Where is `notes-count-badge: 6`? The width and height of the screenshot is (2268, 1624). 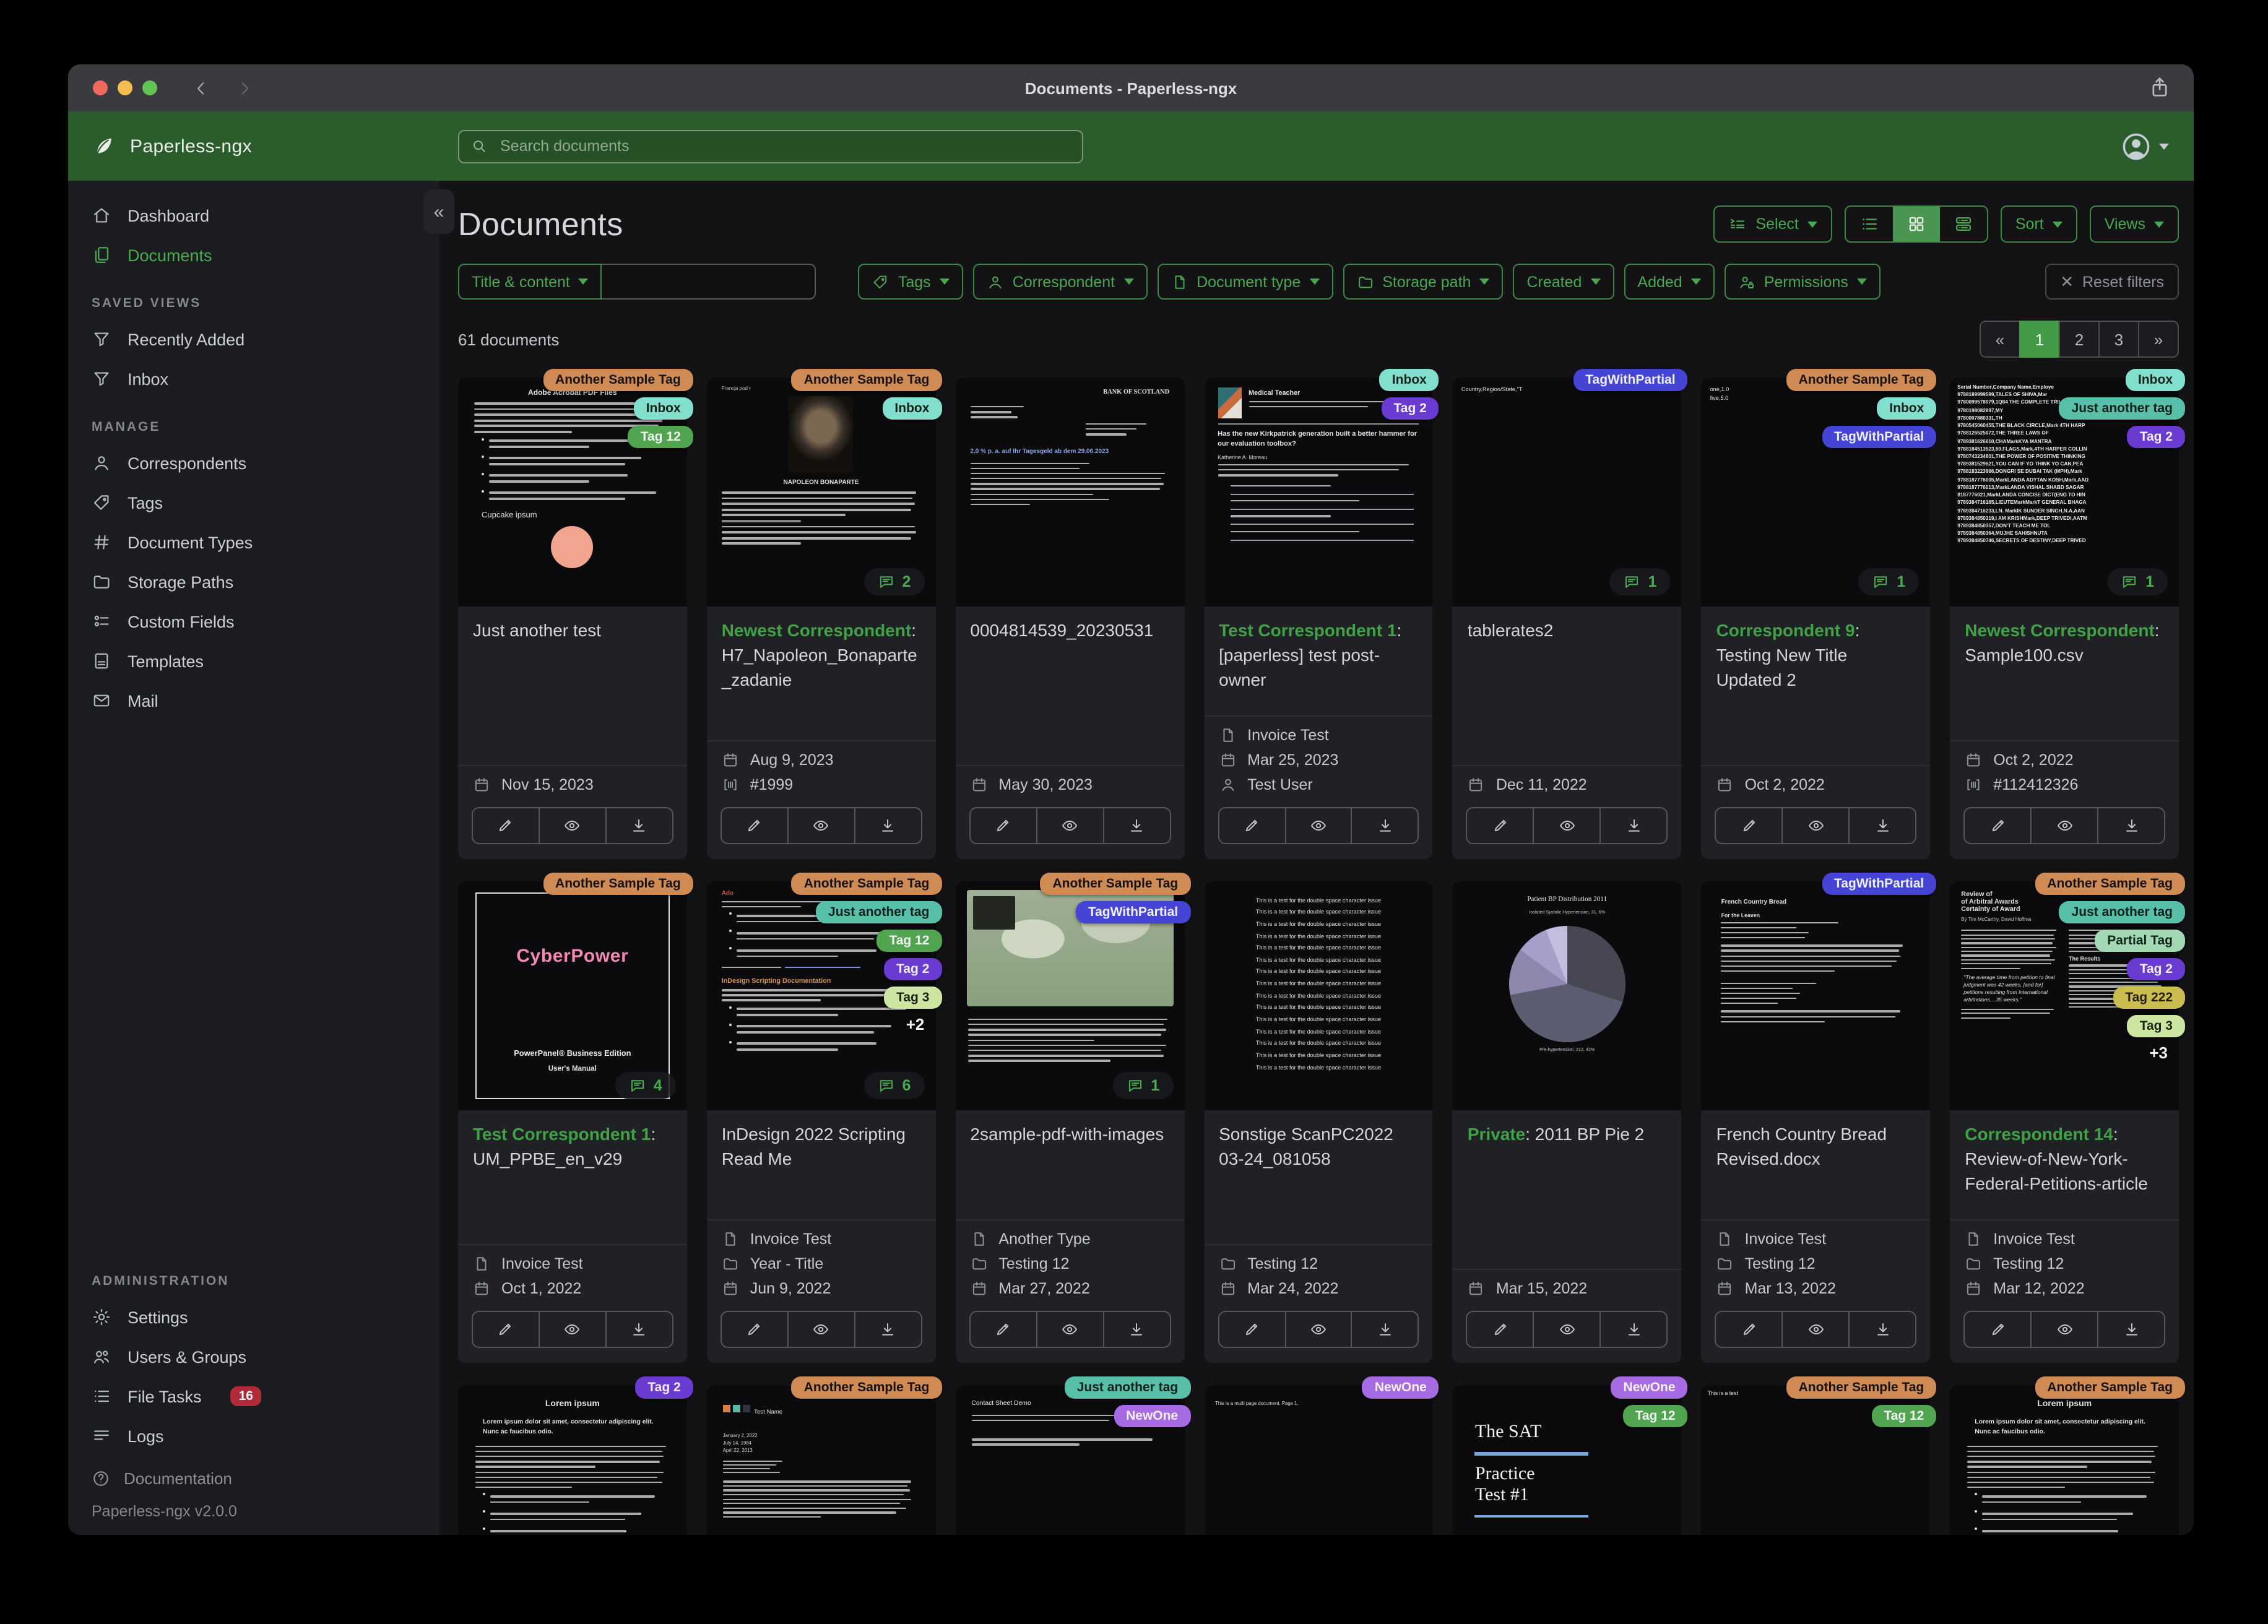
notes-count-badge: 6 is located at coordinates (894, 1085).